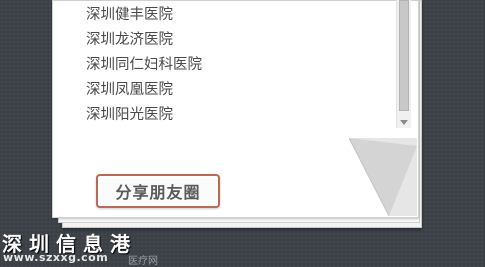  What do you see at coordinates (241, 115) in the screenshot?
I see `list-item: 深圳阳光医院` at bounding box center [241, 115].